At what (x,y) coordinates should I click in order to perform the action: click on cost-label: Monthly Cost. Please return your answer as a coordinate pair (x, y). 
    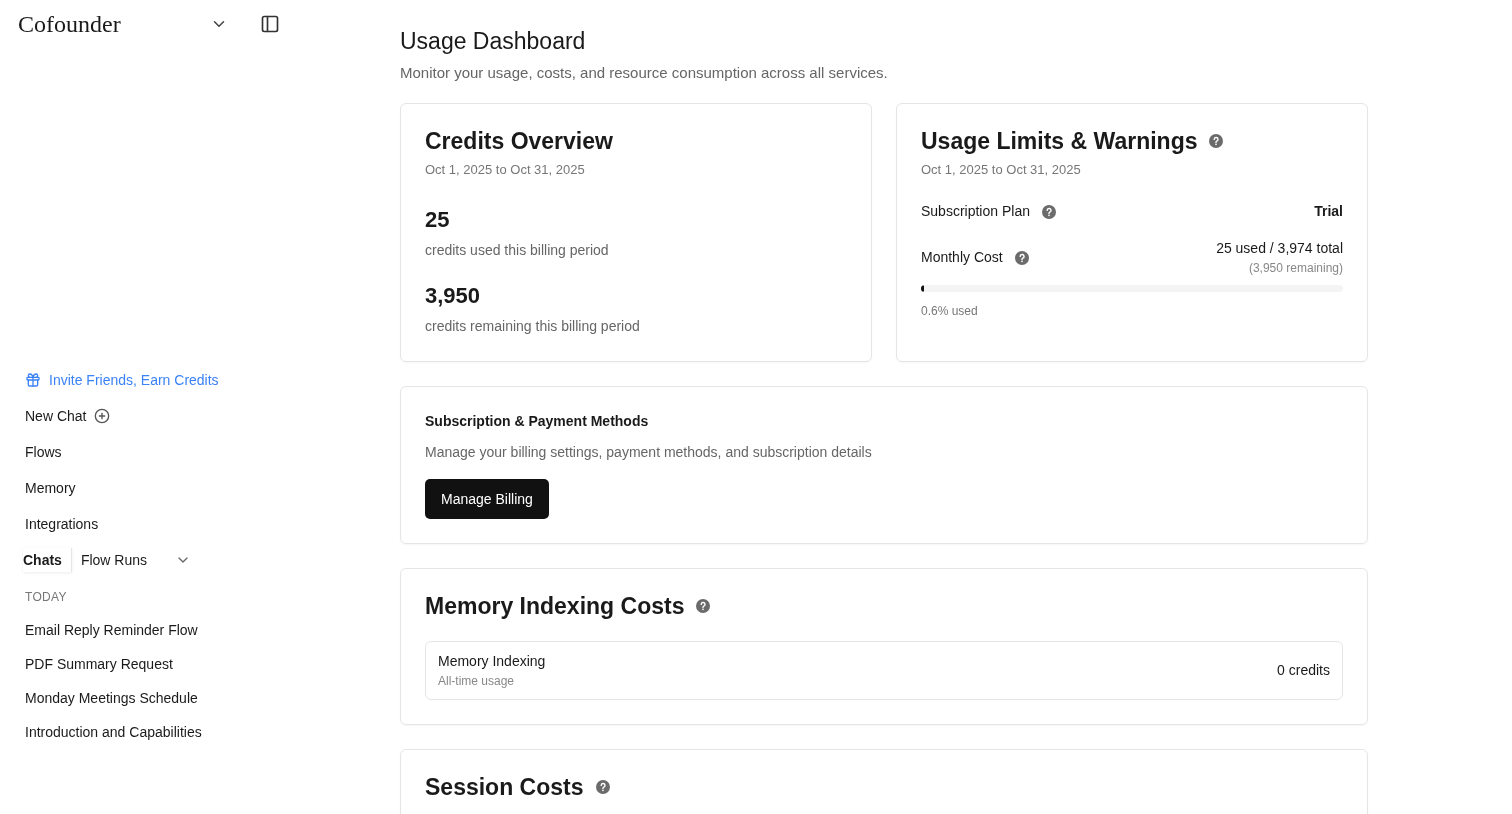
    Looking at the image, I should click on (962, 257).